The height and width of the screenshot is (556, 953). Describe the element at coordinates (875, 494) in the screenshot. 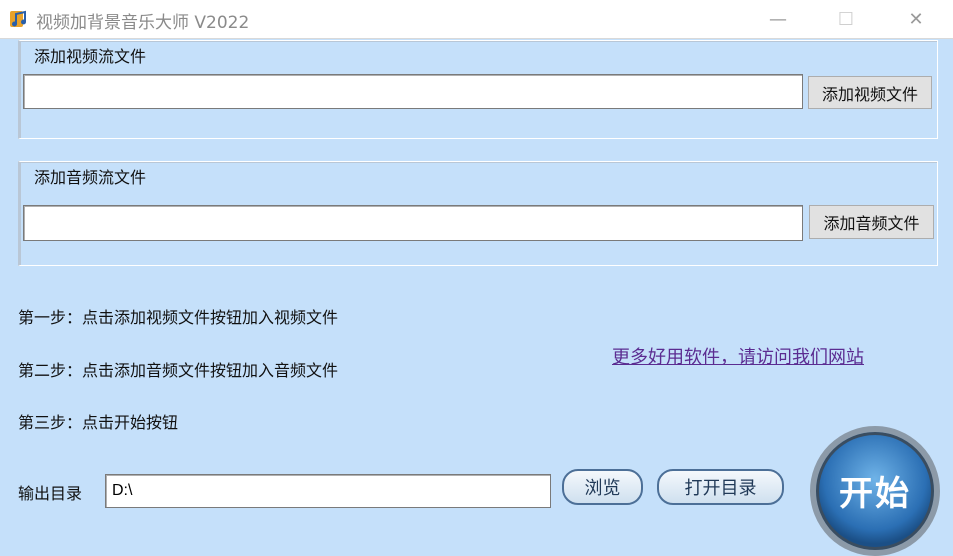

I see `start-button-label: 开始` at that location.